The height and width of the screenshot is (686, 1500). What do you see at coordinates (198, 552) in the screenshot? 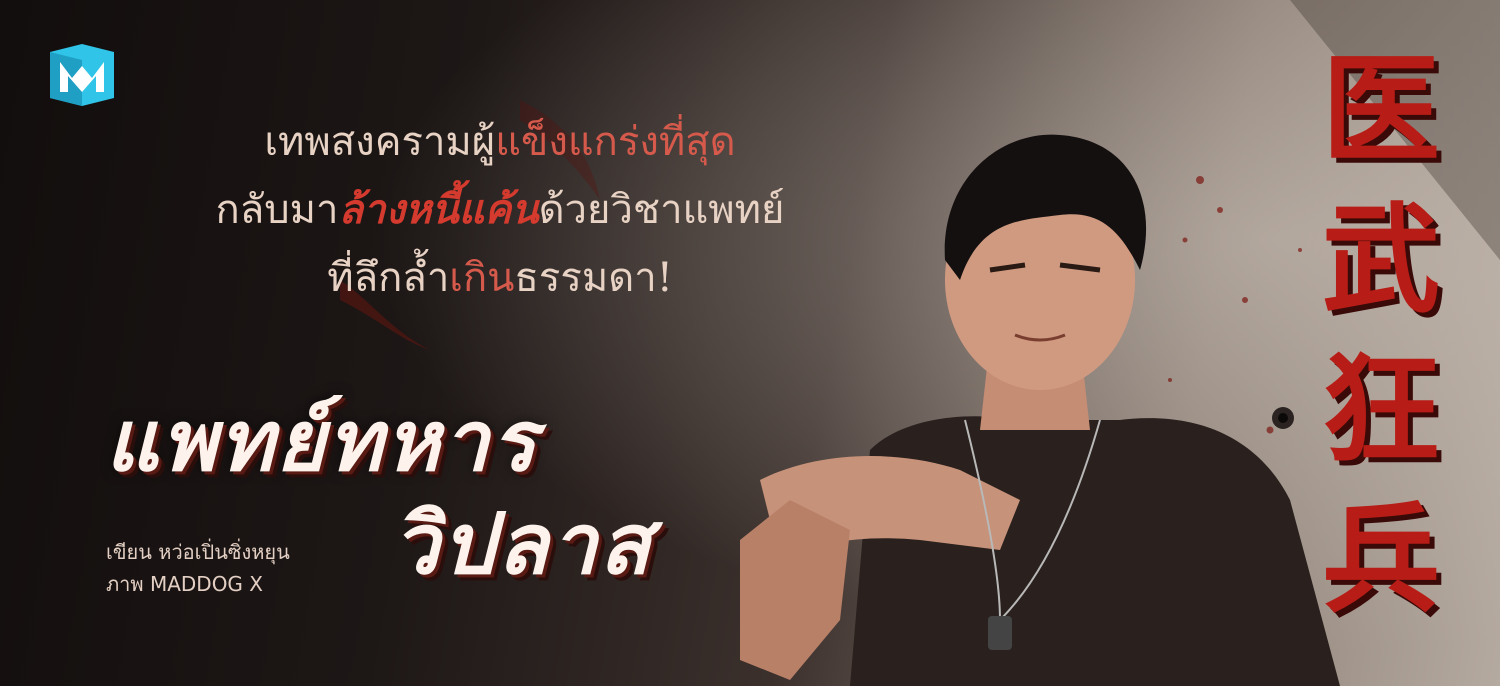
I see `writer-credit: เขียน หว่อเปิ่นซิ่งหยุน` at bounding box center [198, 552].